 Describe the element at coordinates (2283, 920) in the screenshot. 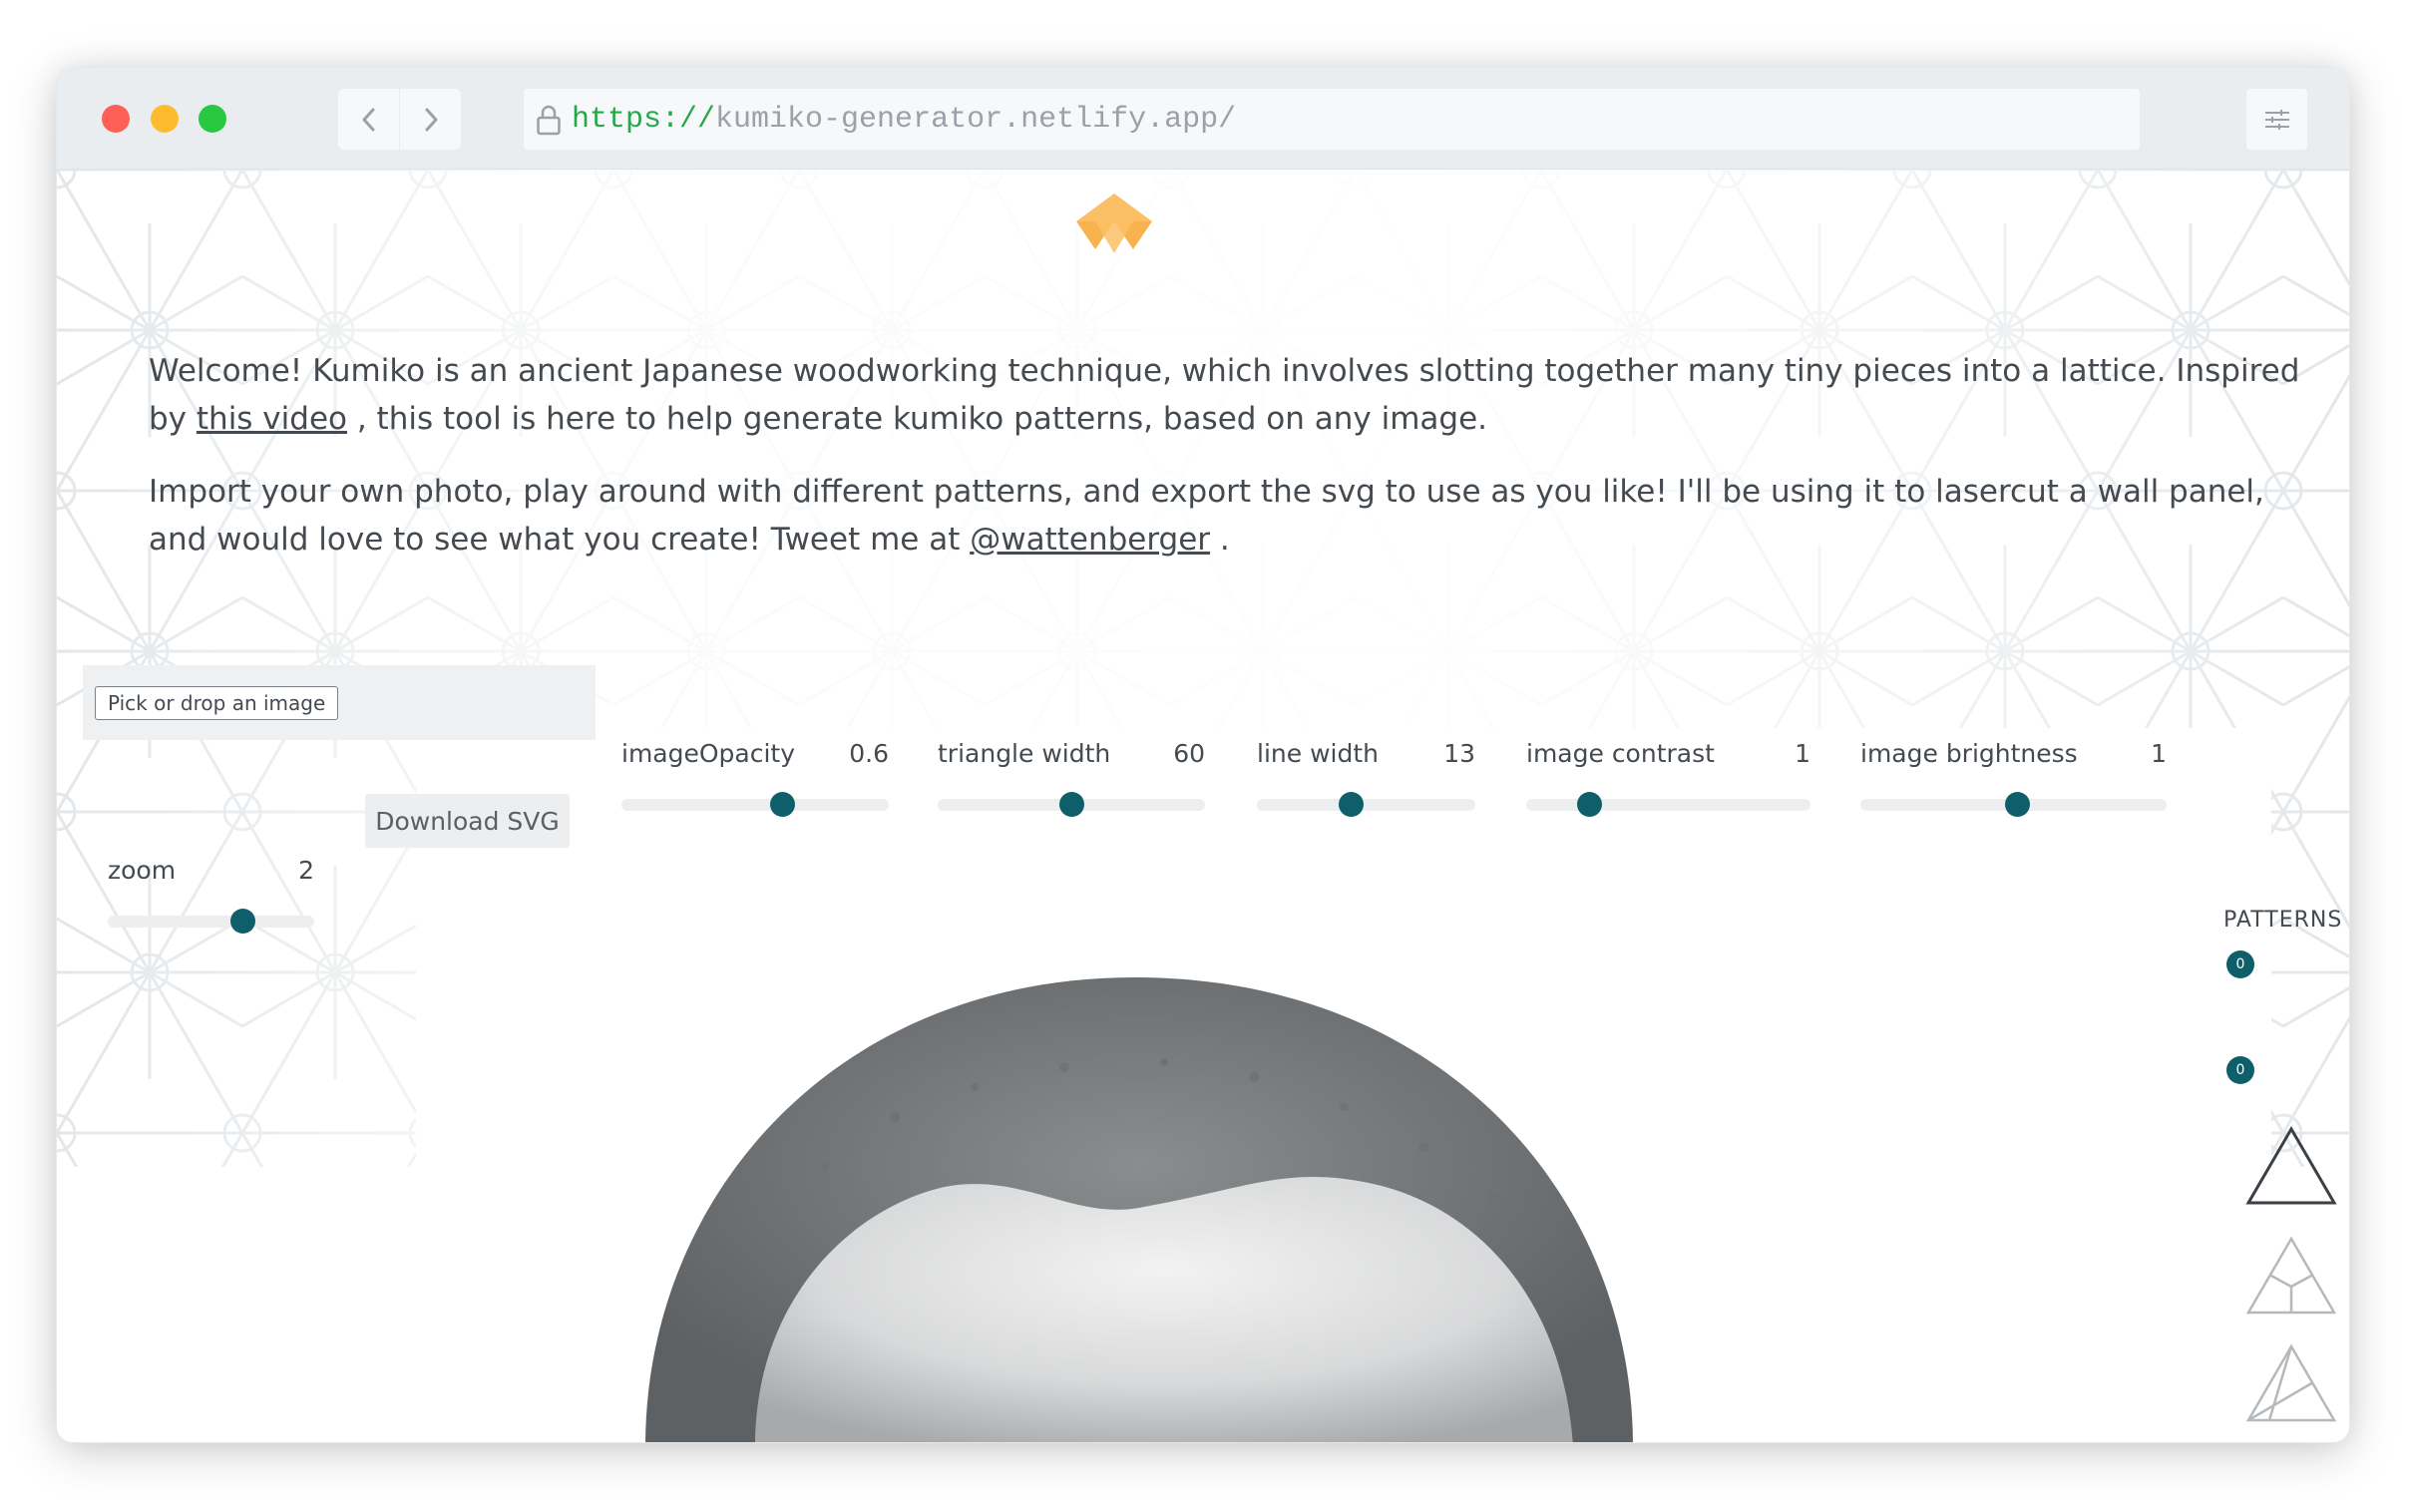

I see `patterns-heading: PATTERNS` at that location.